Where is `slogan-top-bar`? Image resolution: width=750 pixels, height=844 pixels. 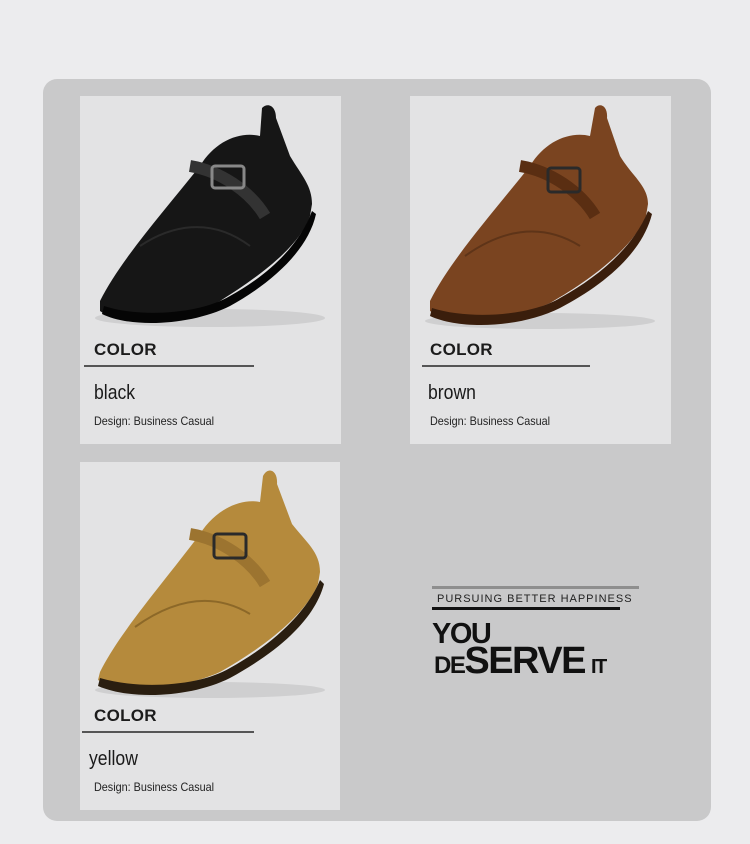 slogan-top-bar is located at coordinates (535, 587).